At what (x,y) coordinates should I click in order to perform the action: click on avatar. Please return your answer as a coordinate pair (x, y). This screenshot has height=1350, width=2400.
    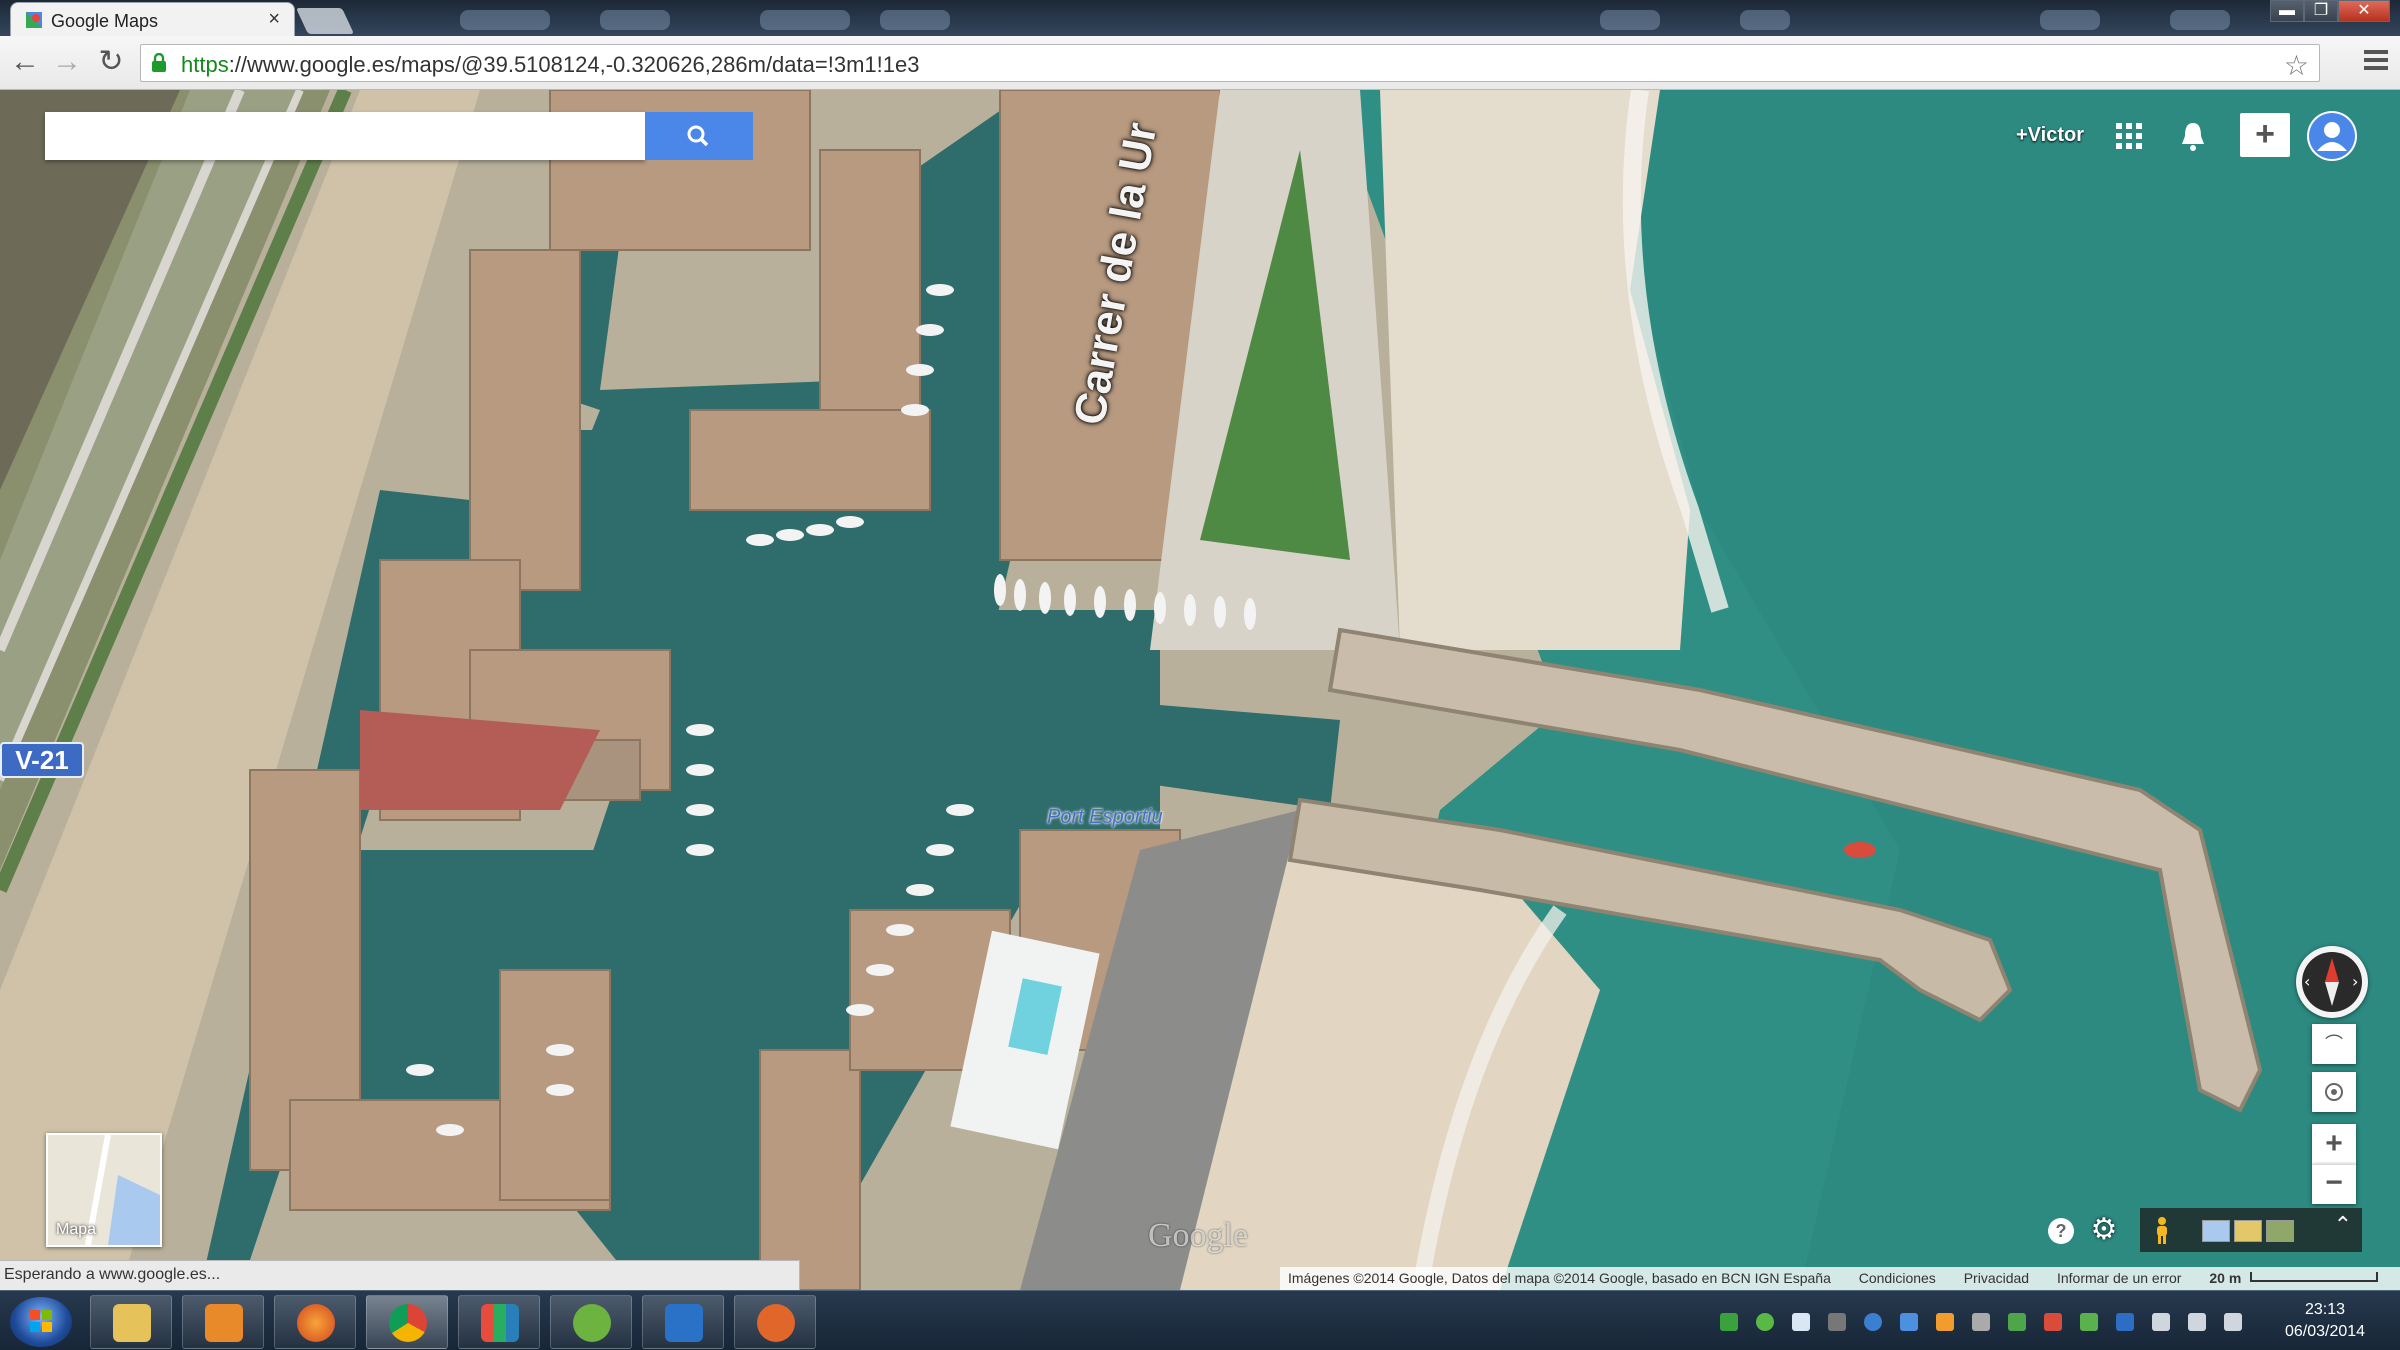
    Looking at the image, I should click on (2332, 136).